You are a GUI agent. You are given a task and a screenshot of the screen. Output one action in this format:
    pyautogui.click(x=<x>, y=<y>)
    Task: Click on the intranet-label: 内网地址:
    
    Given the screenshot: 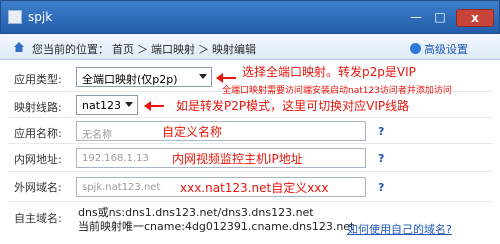 What is the action you would take?
    pyautogui.click(x=38, y=159)
    